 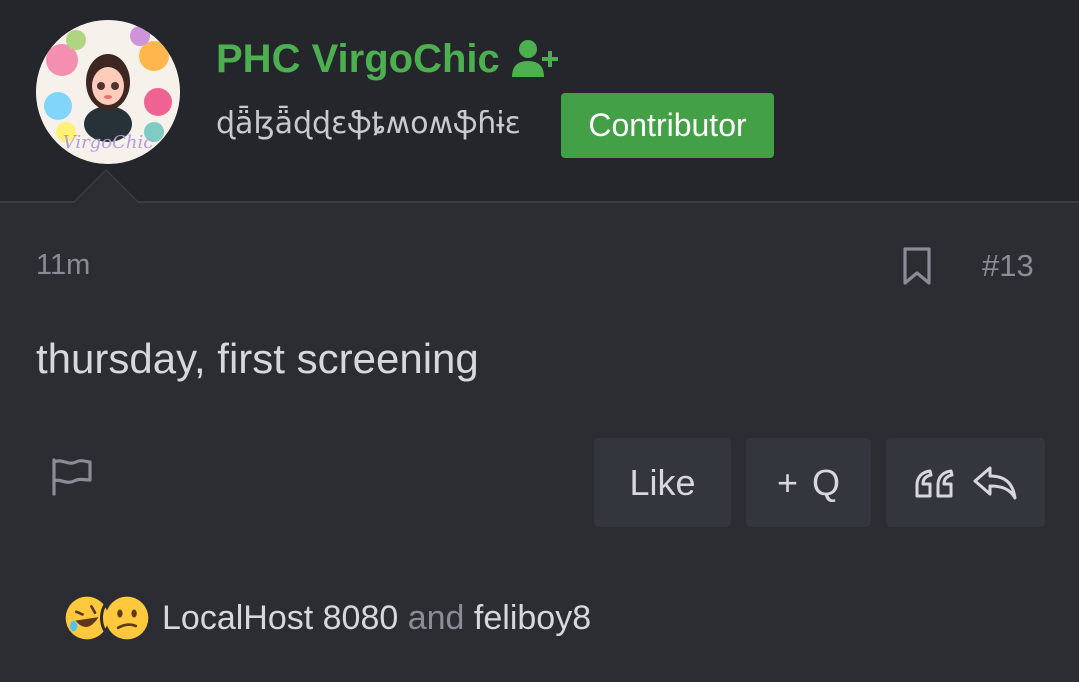 What do you see at coordinates (71, 476) in the screenshot?
I see `report-flag-icon` at bounding box center [71, 476].